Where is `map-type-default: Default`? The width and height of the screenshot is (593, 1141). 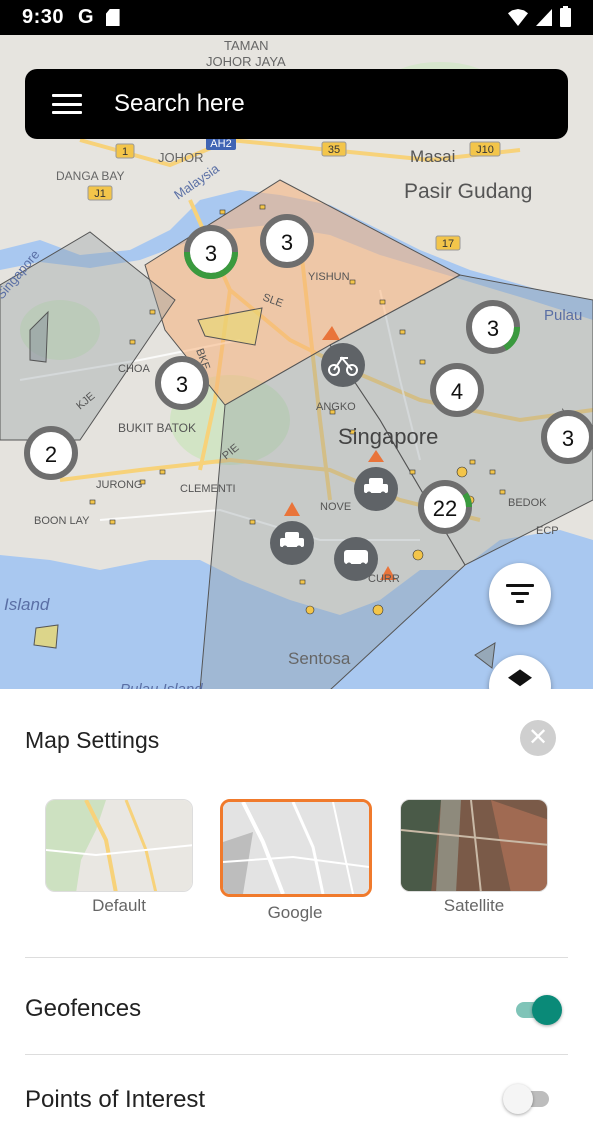 map-type-default: Default is located at coordinates (119, 857).